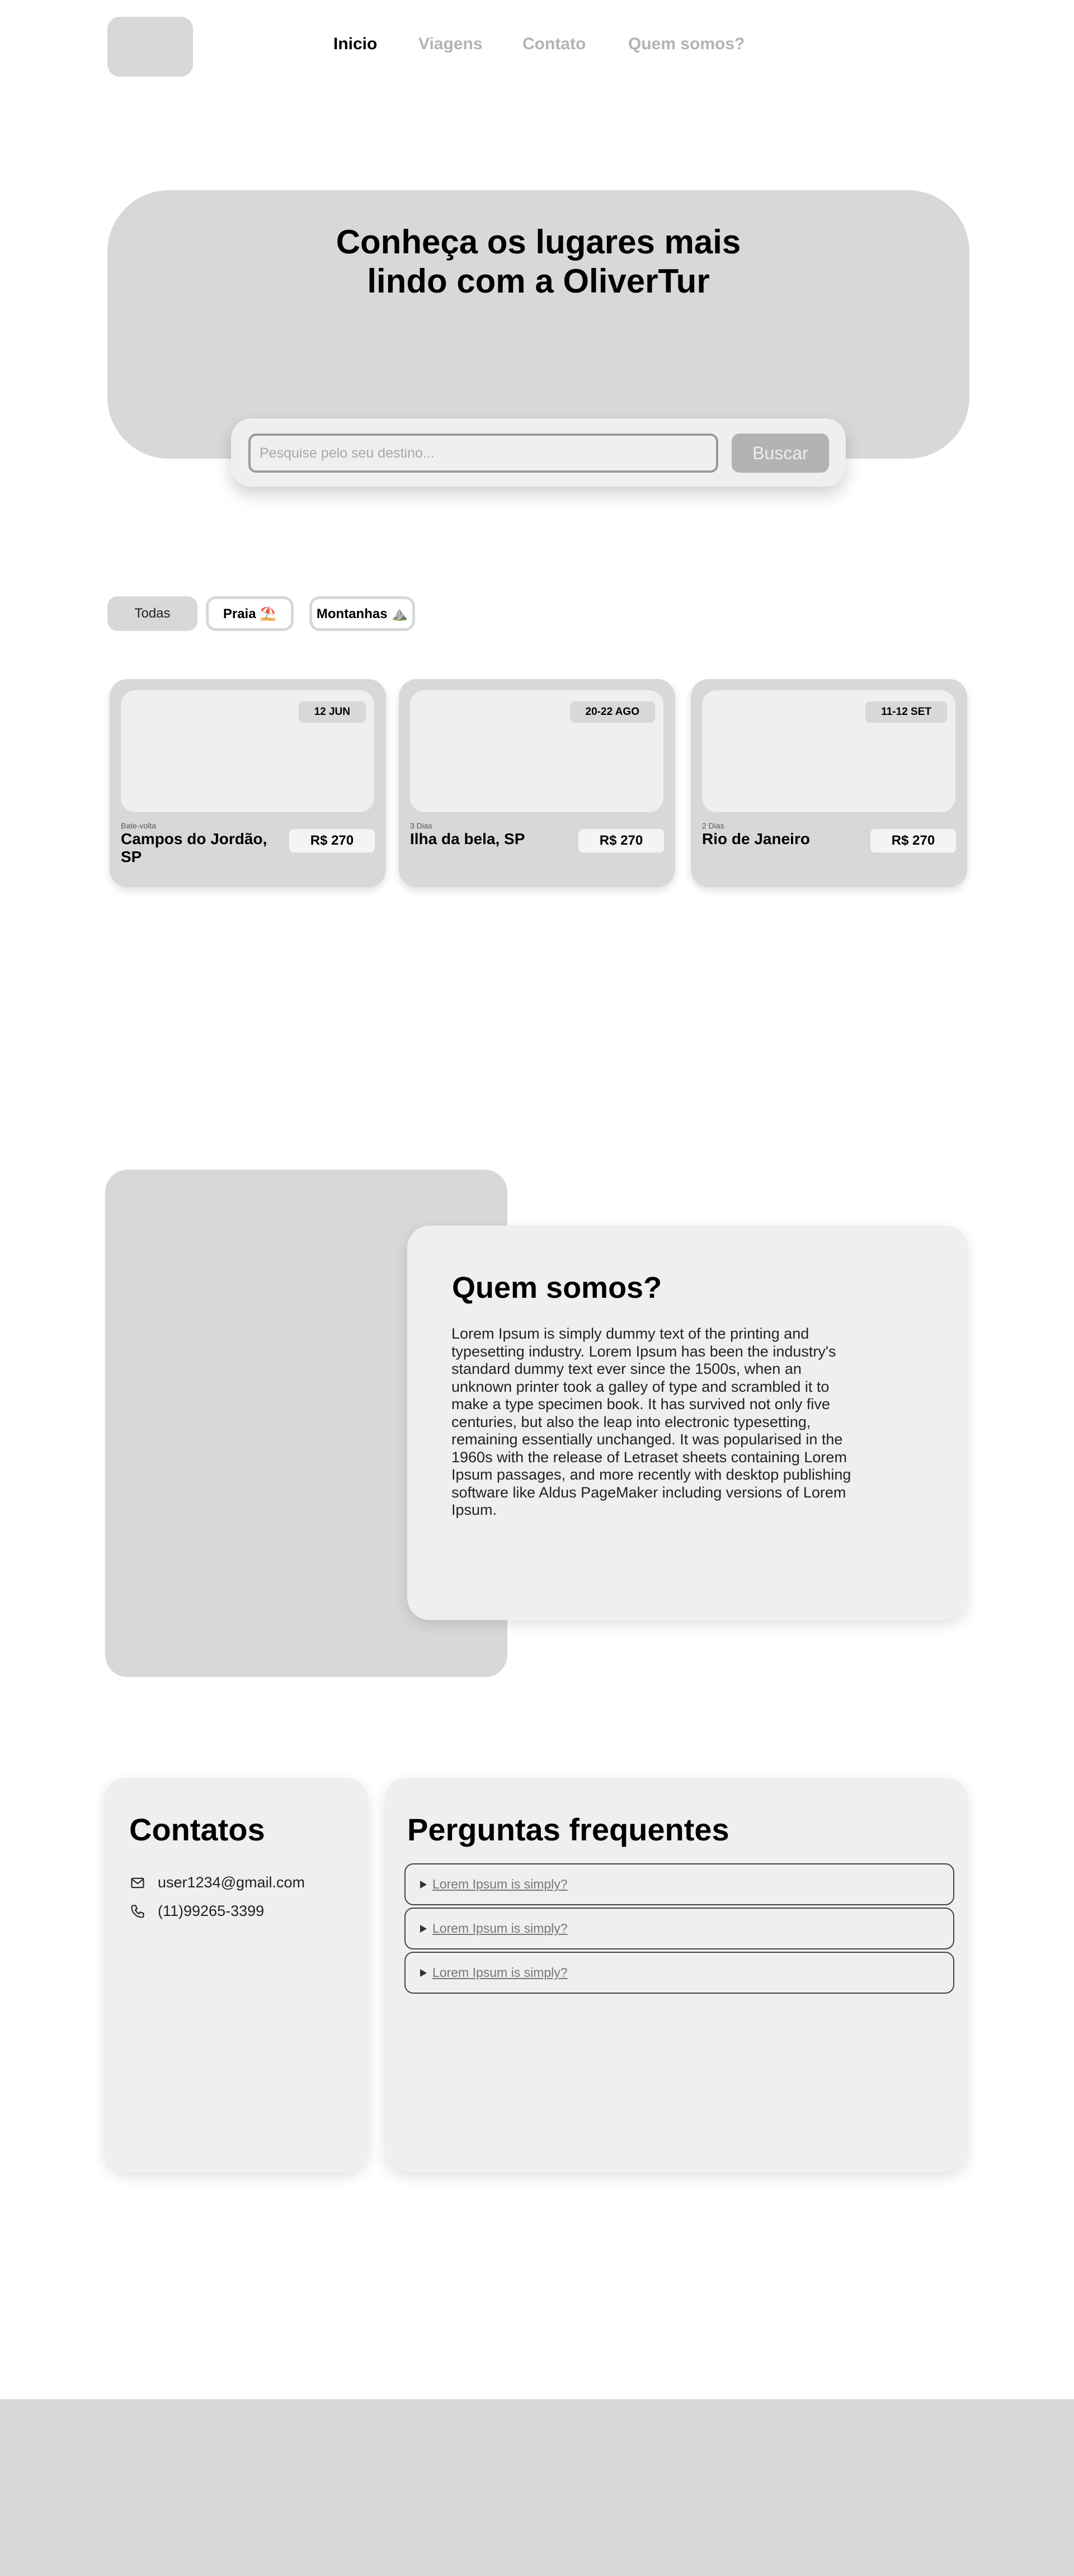  What do you see at coordinates (421, 825) in the screenshot?
I see `trip-duration: 3 Dias` at bounding box center [421, 825].